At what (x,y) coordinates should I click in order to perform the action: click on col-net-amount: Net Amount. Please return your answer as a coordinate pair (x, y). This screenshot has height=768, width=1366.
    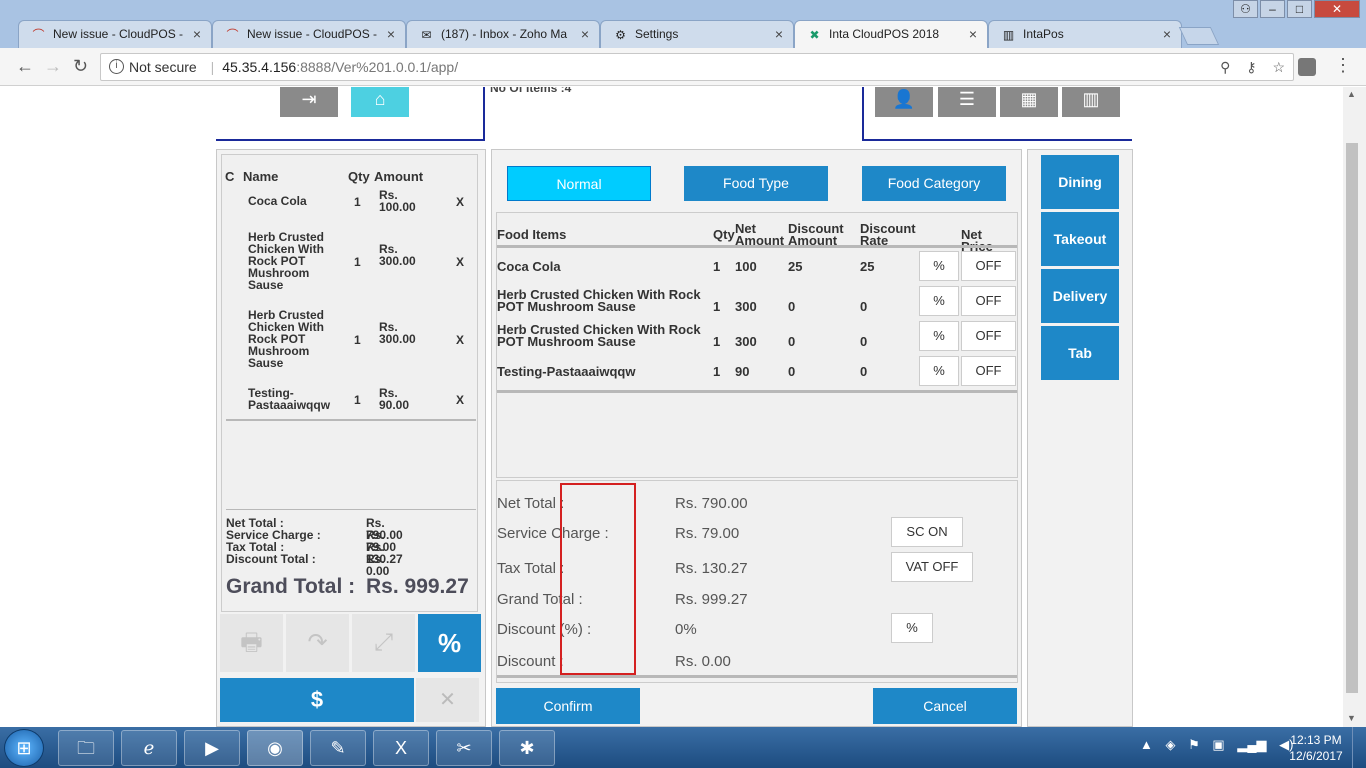
    Looking at the image, I should click on (760, 234).